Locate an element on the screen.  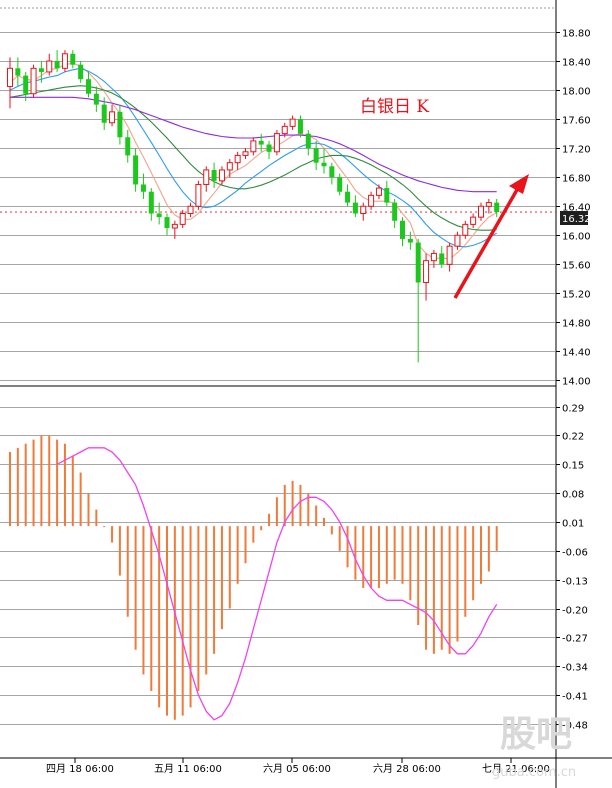
time-tick-label: 六月 28 06:00 is located at coordinates (407, 769).